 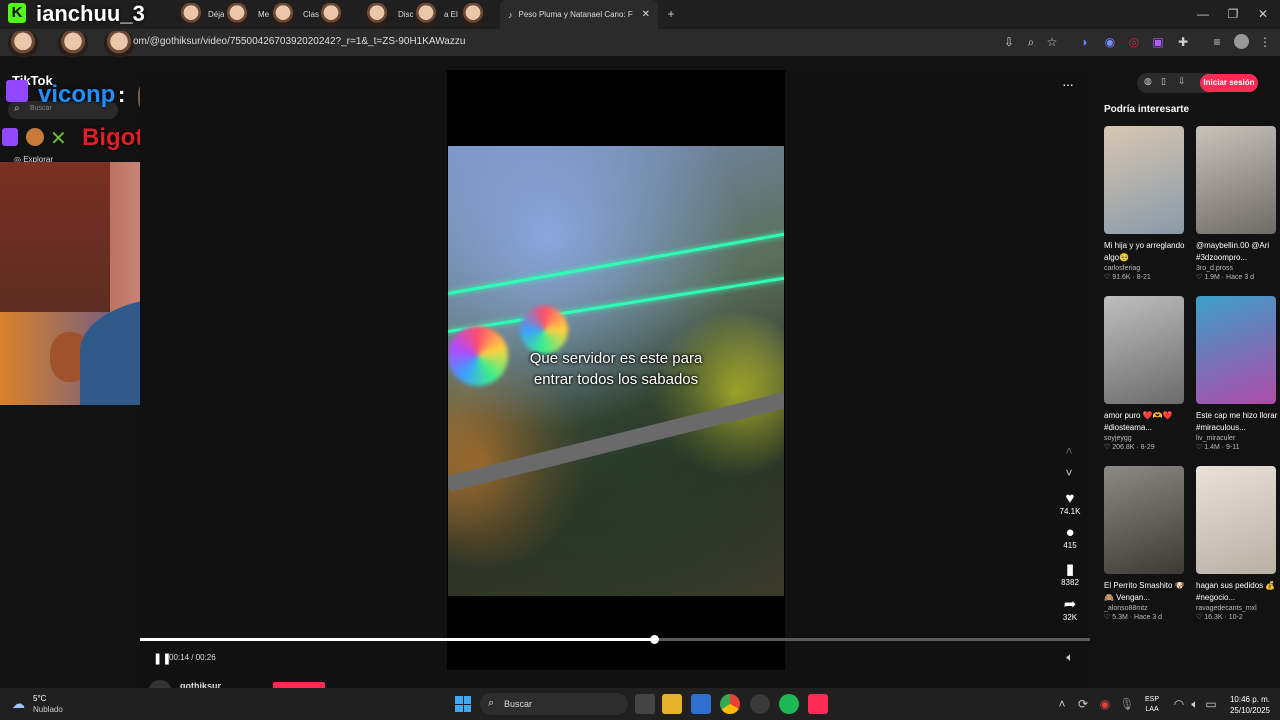 I want to click on next-video-icon: ˅, so click(x=1069, y=473).